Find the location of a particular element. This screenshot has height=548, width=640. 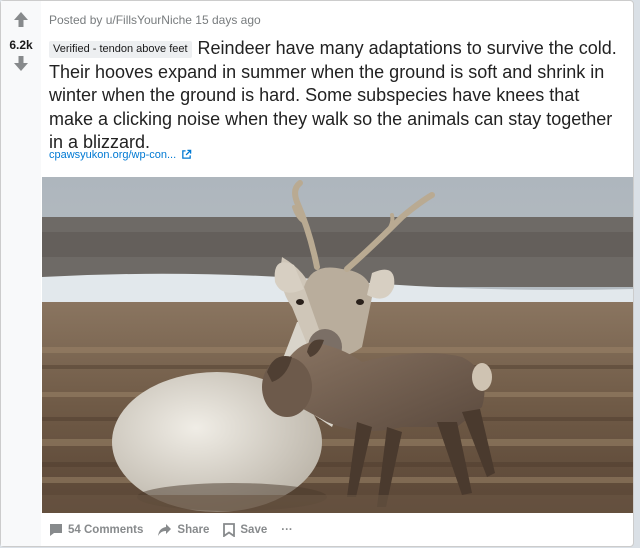

comments-button: 54 Comments is located at coordinates (96, 530).